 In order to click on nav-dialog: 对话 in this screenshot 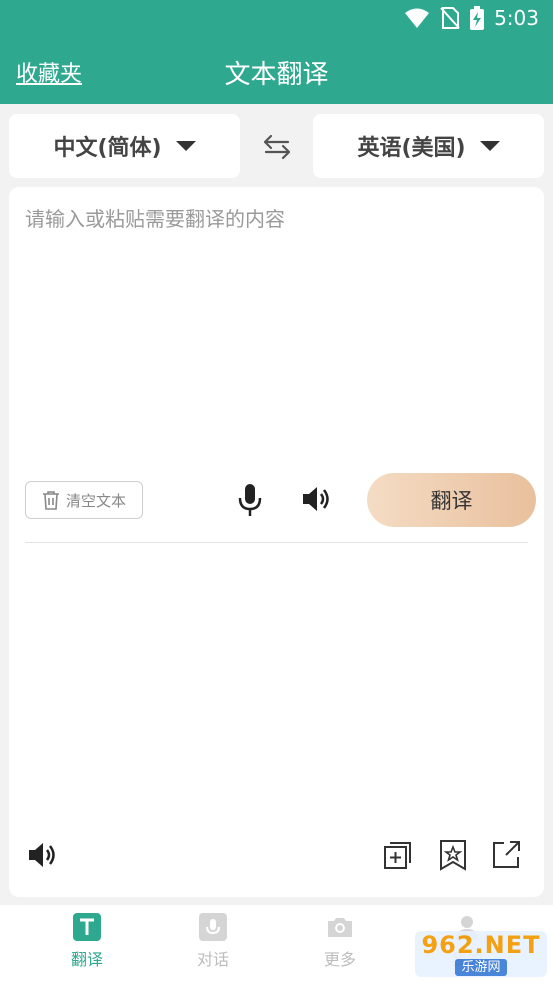, I will do `click(213, 941)`.